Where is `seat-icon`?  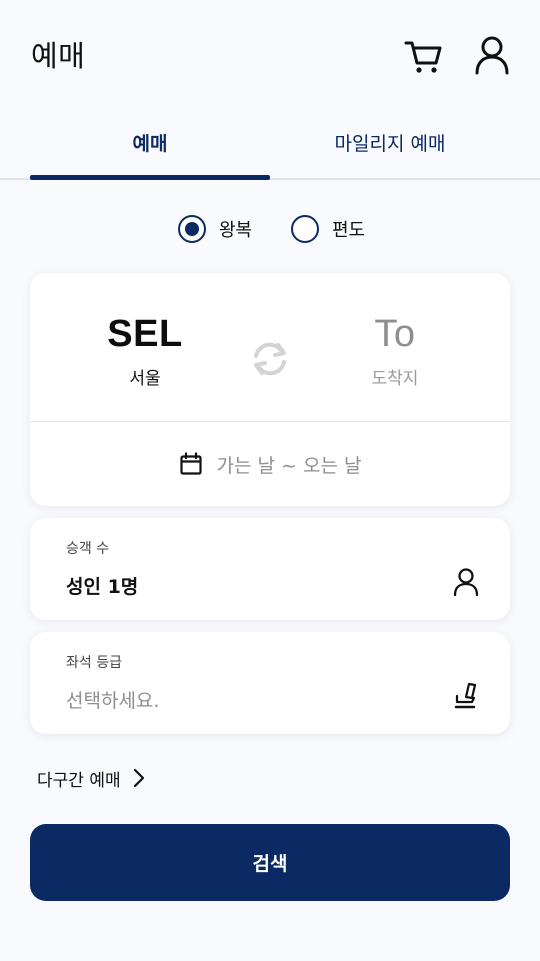
seat-icon is located at coordinates (465, 695).